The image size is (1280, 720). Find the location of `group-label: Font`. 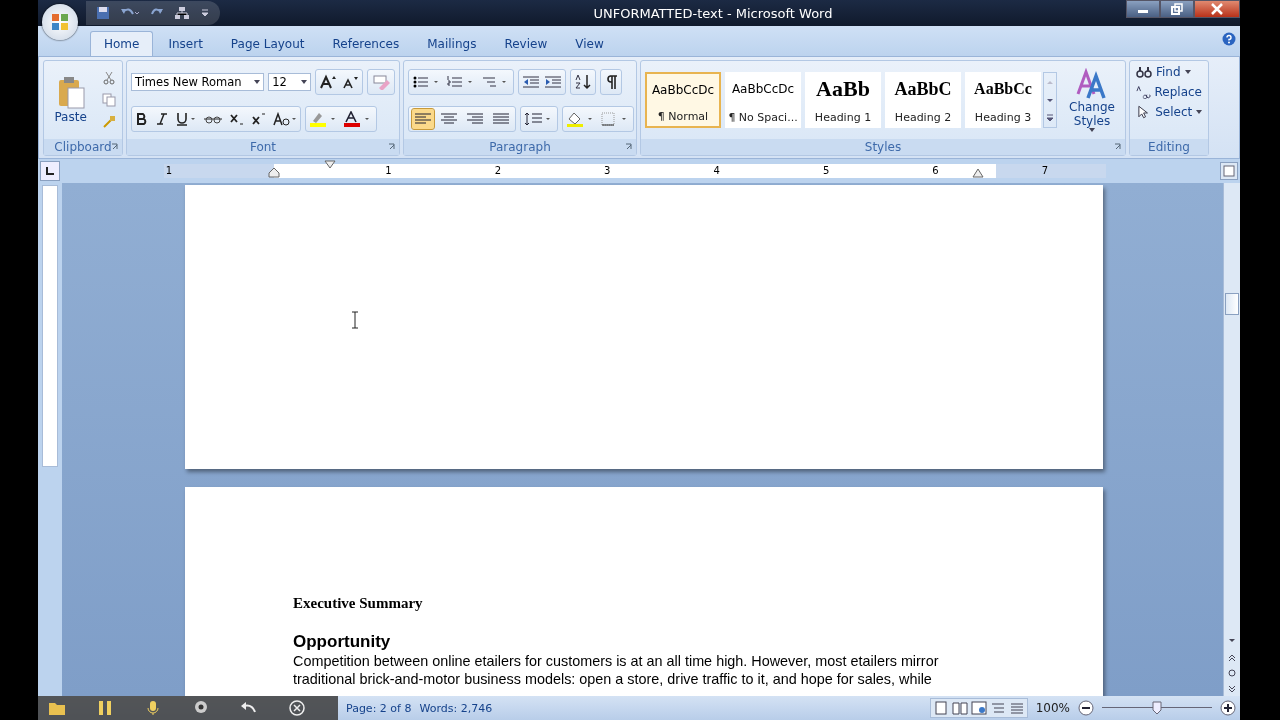

group-label: Font is located at coordinates (263, 147).